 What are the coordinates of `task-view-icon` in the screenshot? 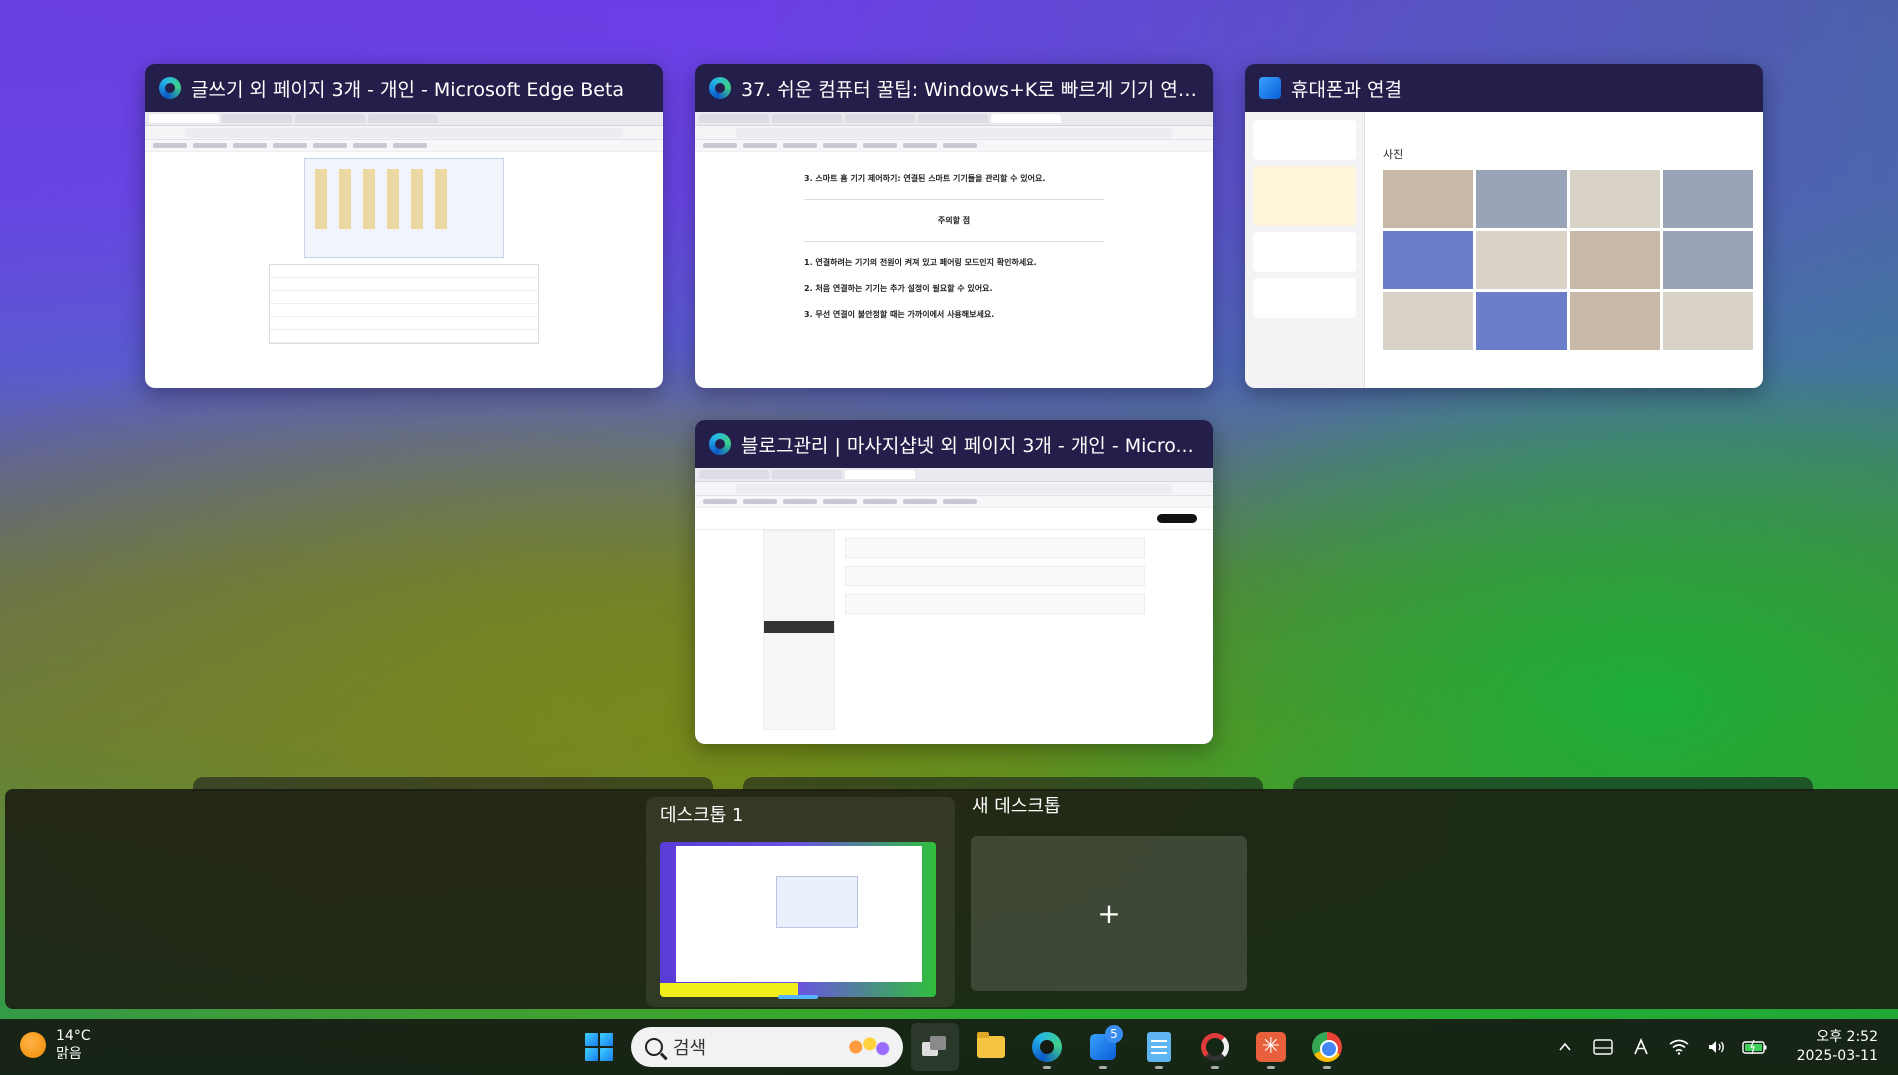 It's located at (935, 1047).